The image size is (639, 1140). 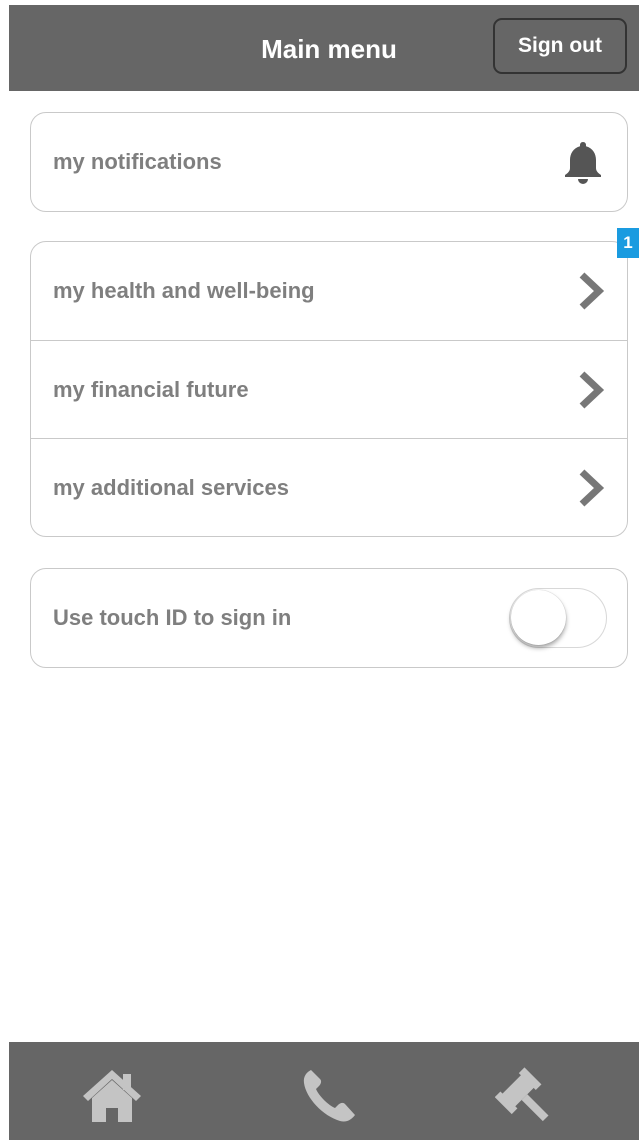 What do you see at coordinates (560, 46) in the screenshot?
I see `sign-out-button: Sign out` at bounding box center [560, 46].